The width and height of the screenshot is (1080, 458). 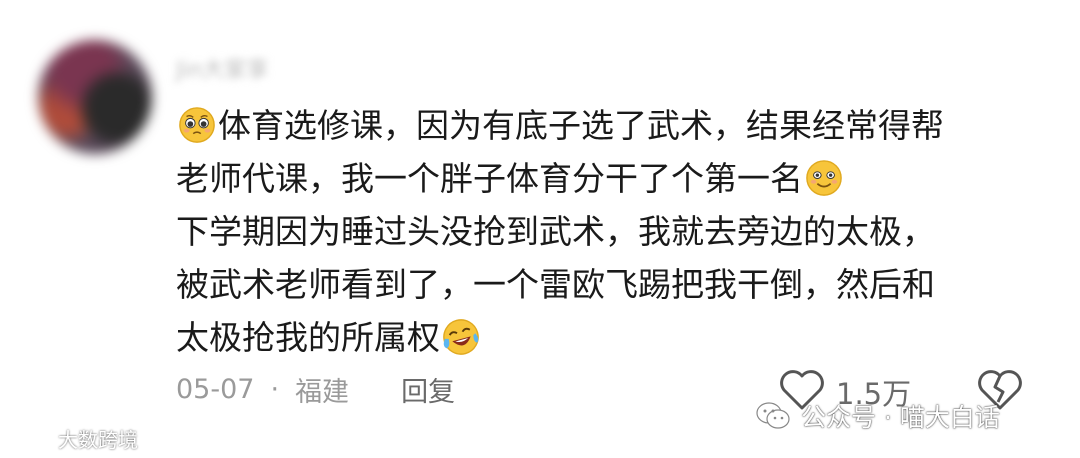 I want to click on comment-line-4: 被武术老师看到了，一个雷欧飞踢把我干倒，然后和, so click(x=555, y=284).